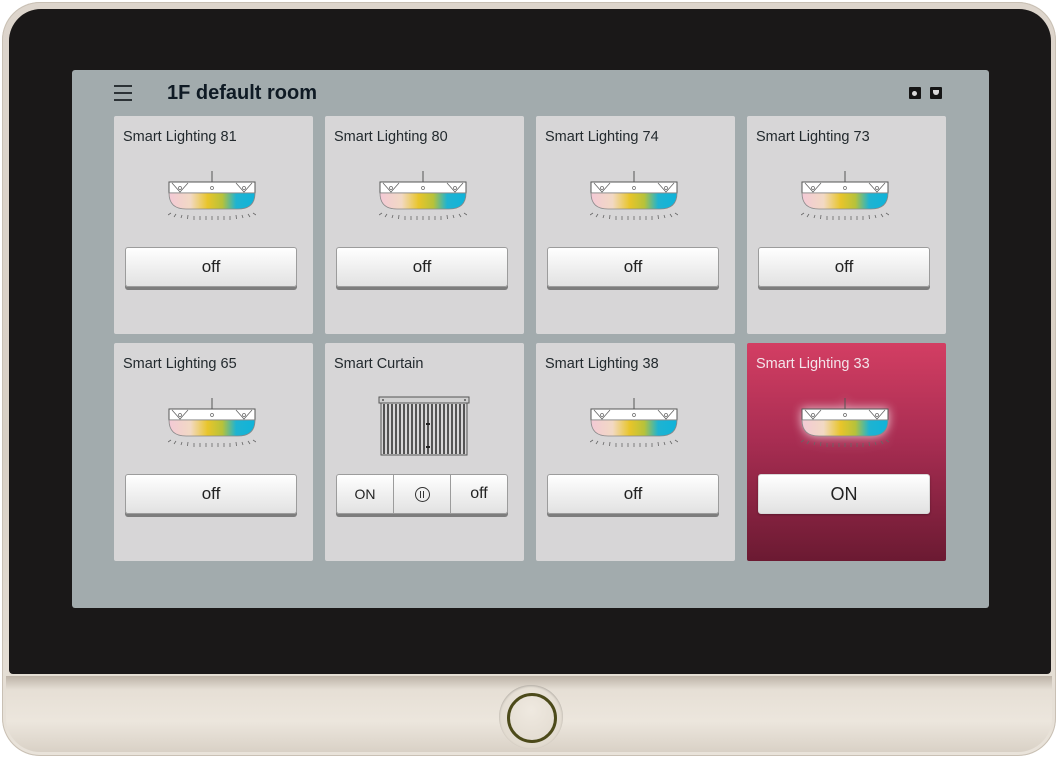 The width and height of the screenshot is (1060, 759). What do you see at coordinates (936, 93) in the screenshot?
I see `shield-icon` at bounding box center [936, 93].